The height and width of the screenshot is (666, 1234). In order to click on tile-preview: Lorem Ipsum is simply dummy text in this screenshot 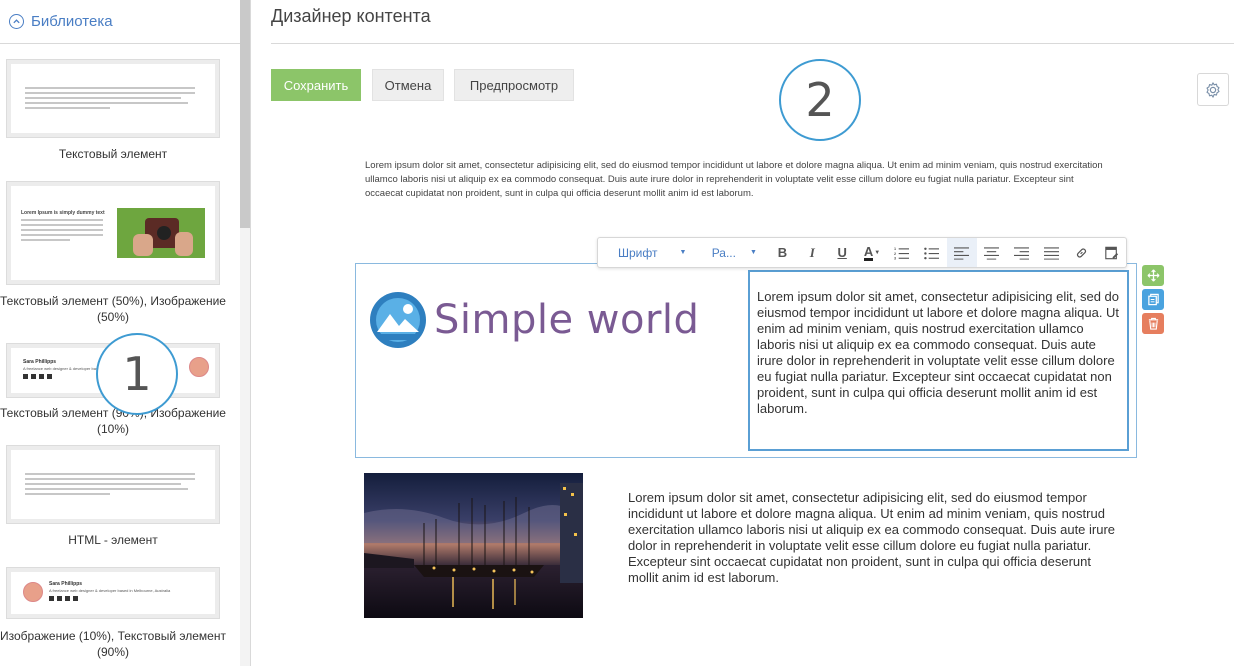, I will do `click(113, 233)`.